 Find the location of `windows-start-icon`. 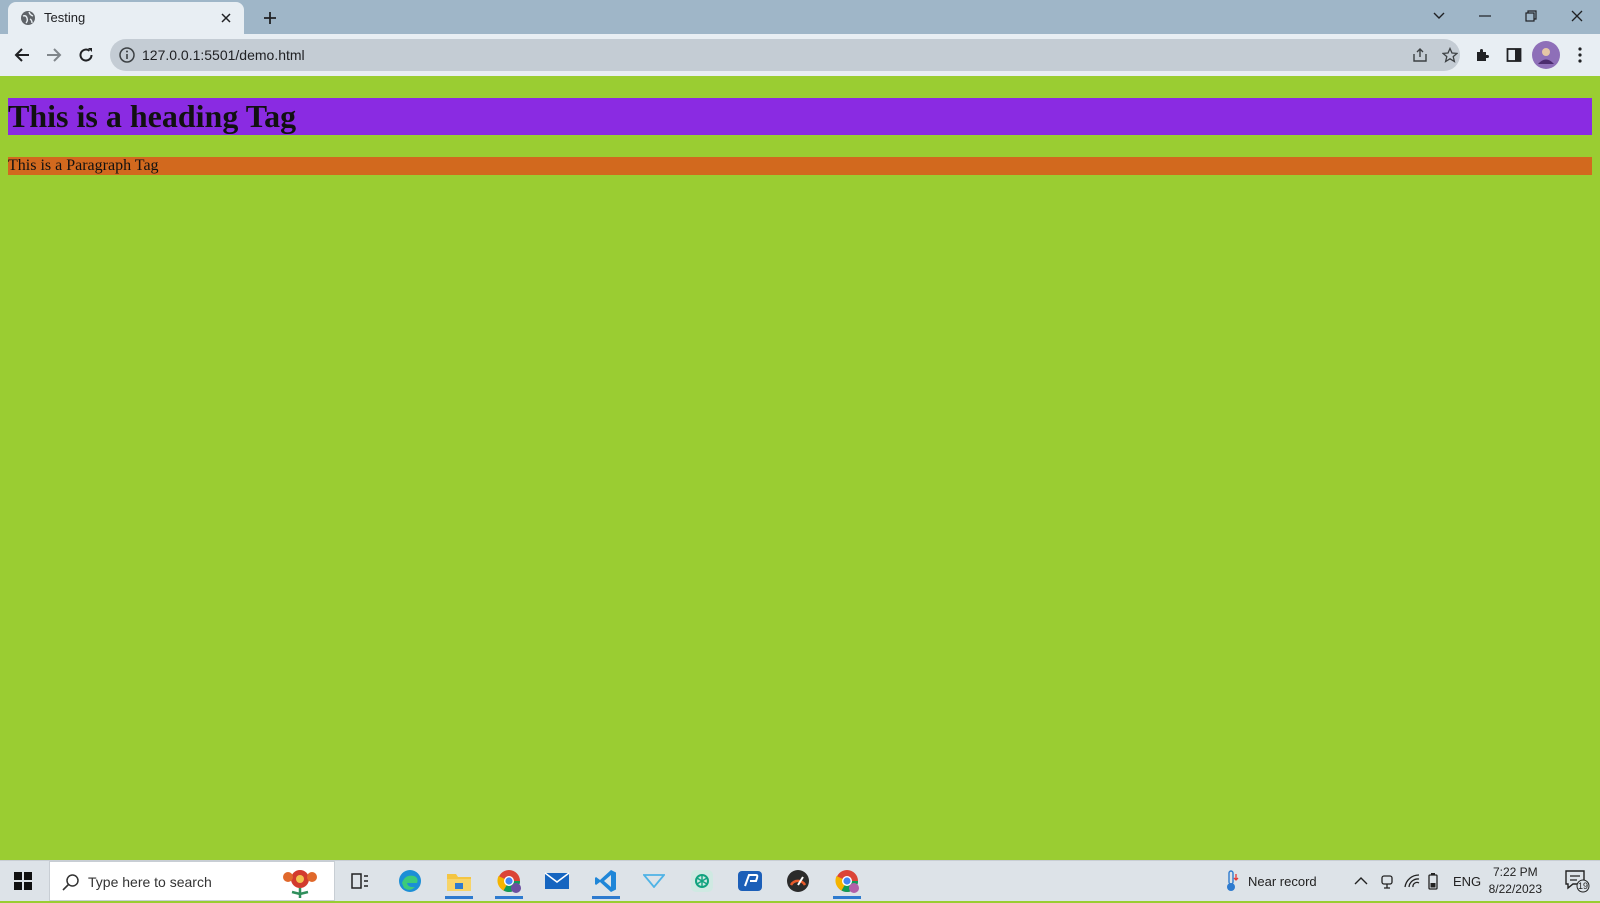

windows-start-icon is located at coordinates (23, 881).